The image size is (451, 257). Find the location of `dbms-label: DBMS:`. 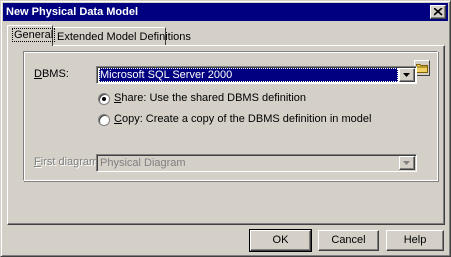

dbms-label: DBMS: is located at coordinates (51, 74).